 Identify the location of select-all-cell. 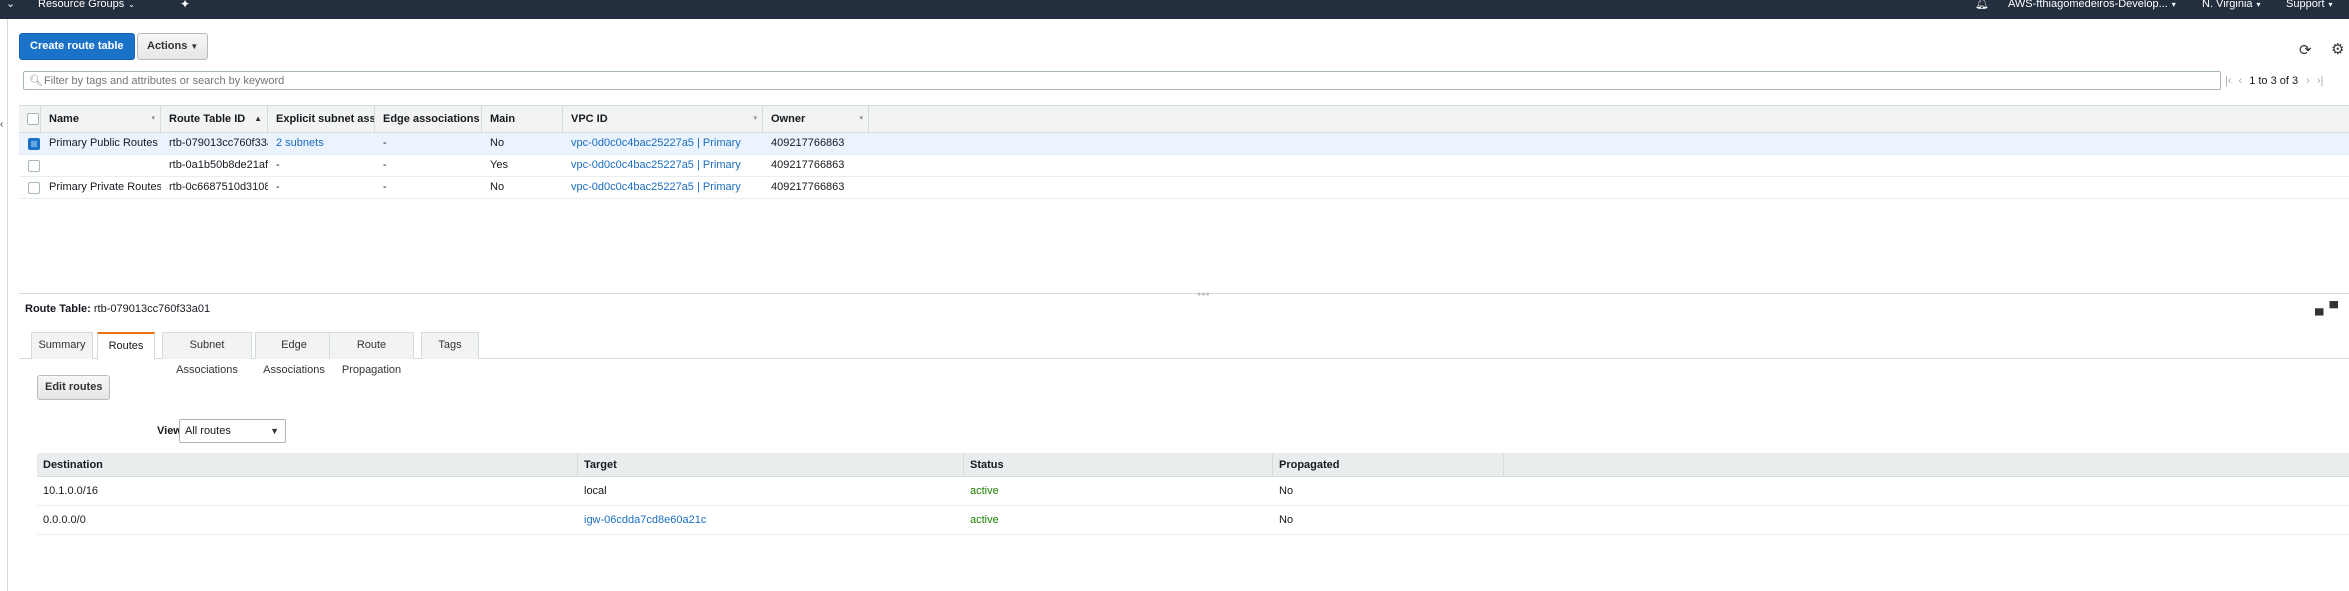
(30, 119).